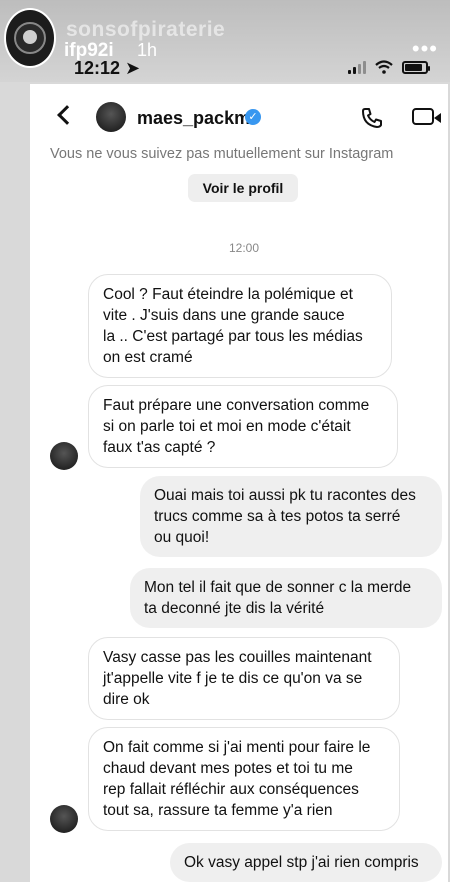 This screenshot has width=450, height=882. Describe the element at coordinates (146, 29) in the screenshot. I see `story-brand-watermark: sonsofpiraterie` at that location.